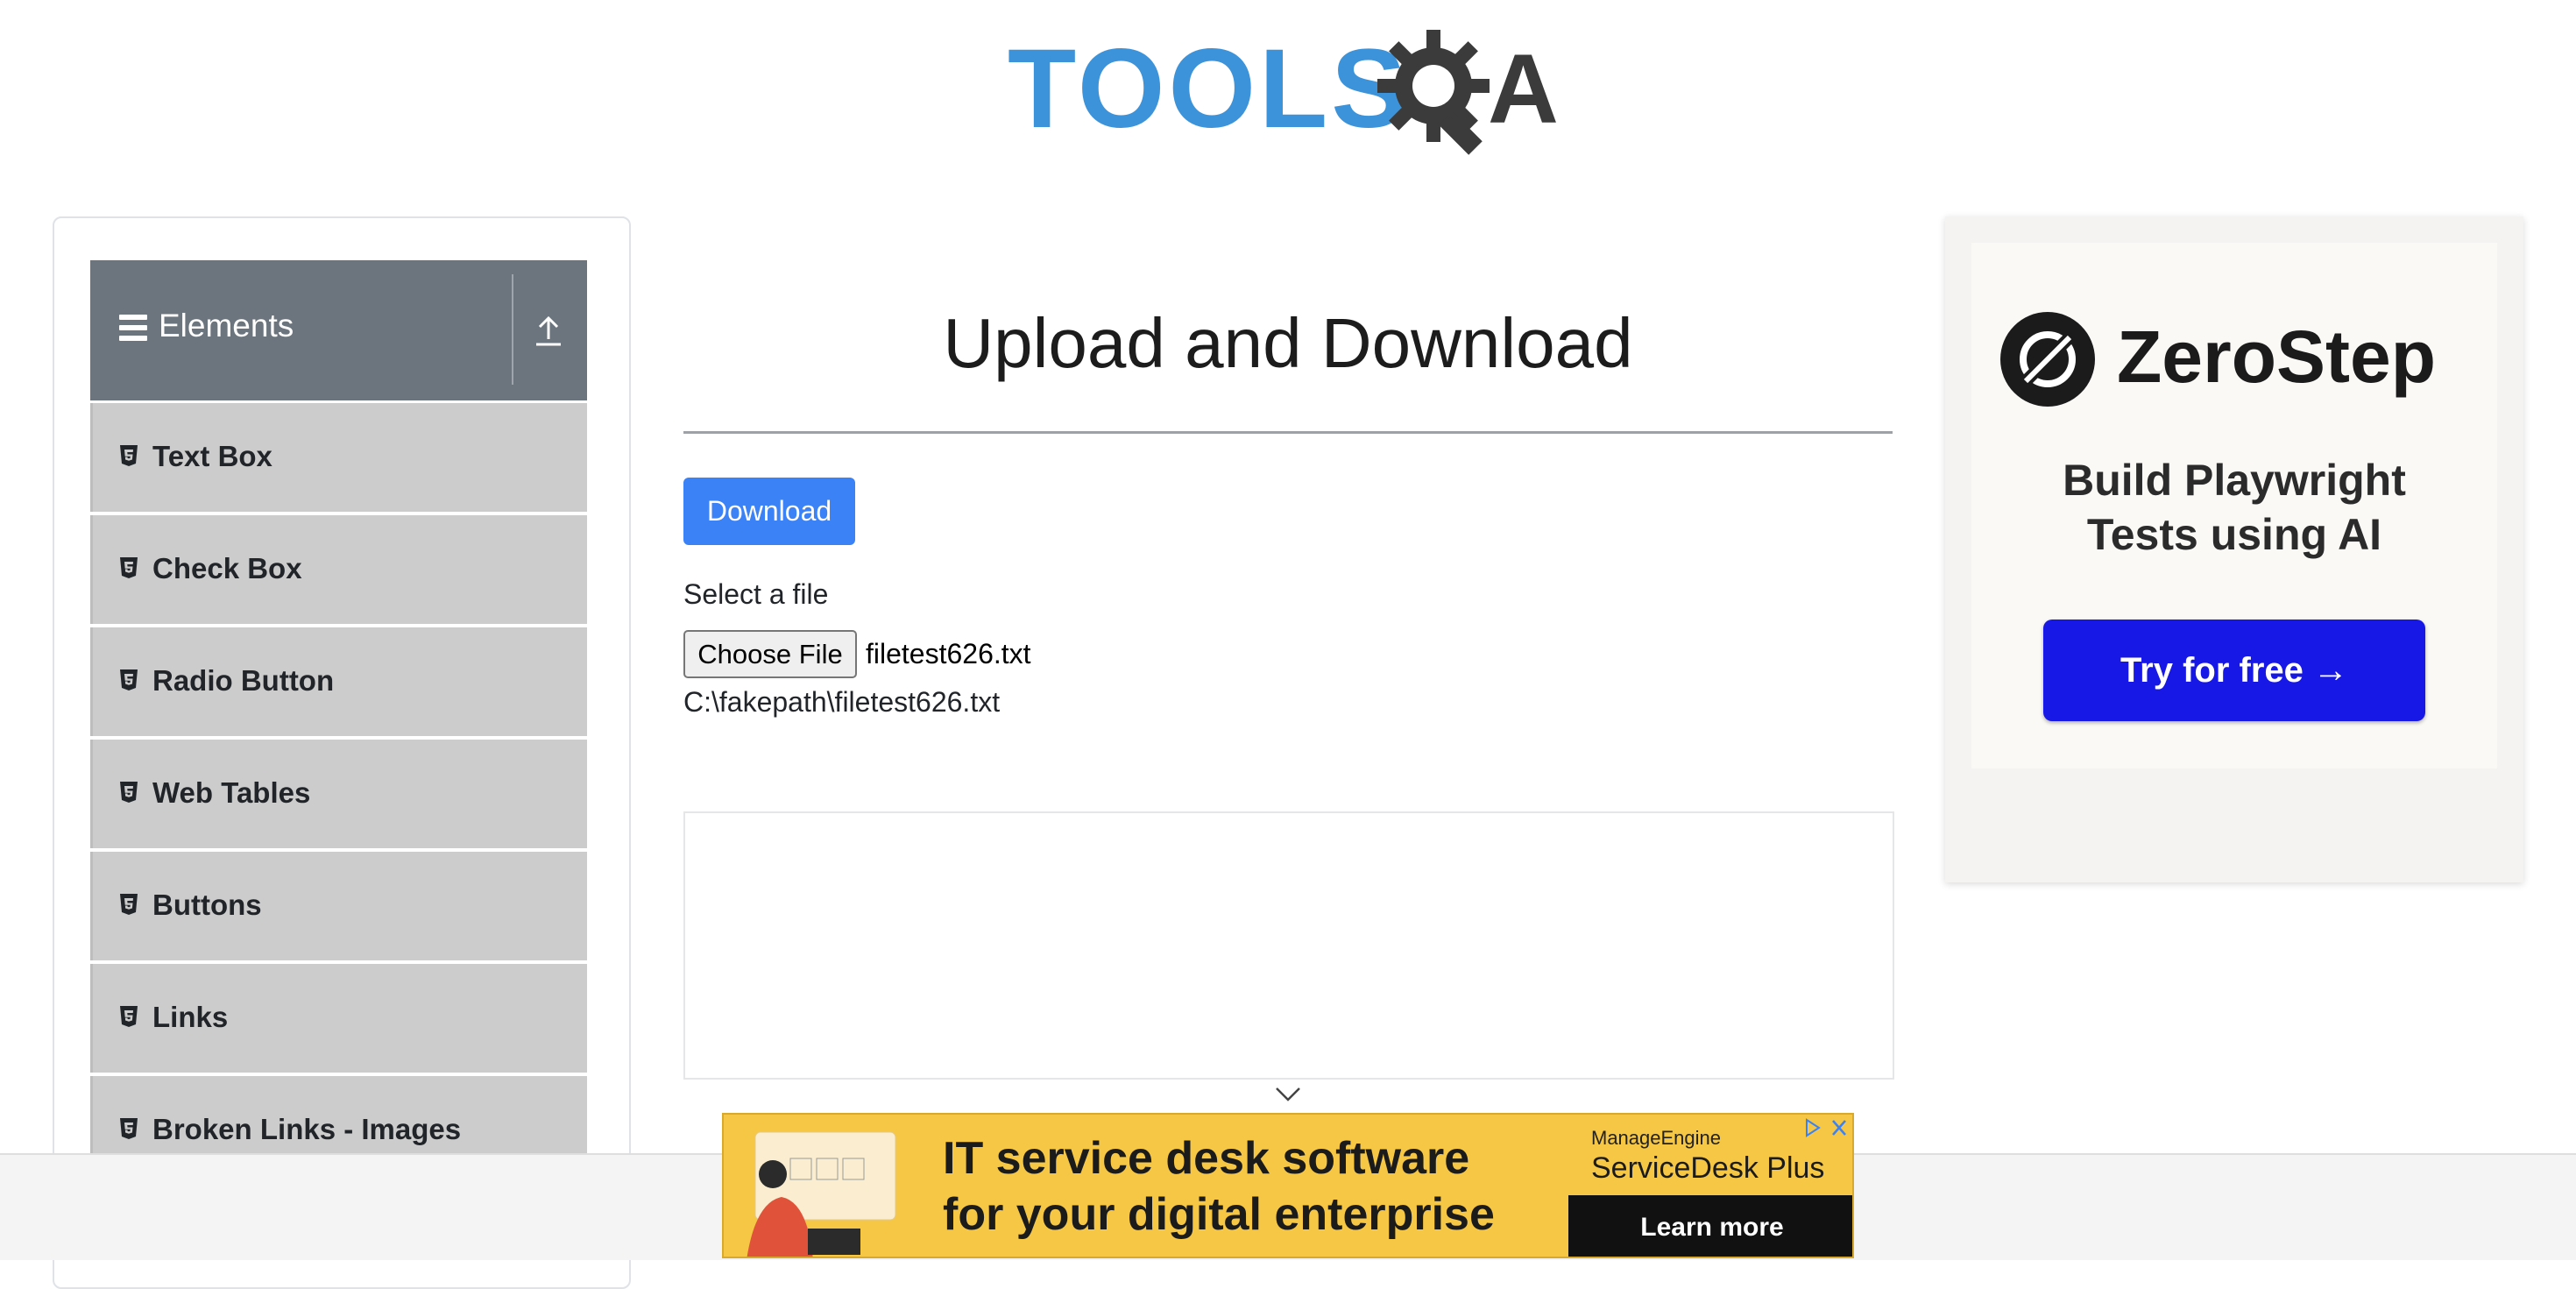 The height and width of the screenshot is (1289, 2576). I want to click on sidebar-item-radio-button: Radio Button, so click(338, 681).